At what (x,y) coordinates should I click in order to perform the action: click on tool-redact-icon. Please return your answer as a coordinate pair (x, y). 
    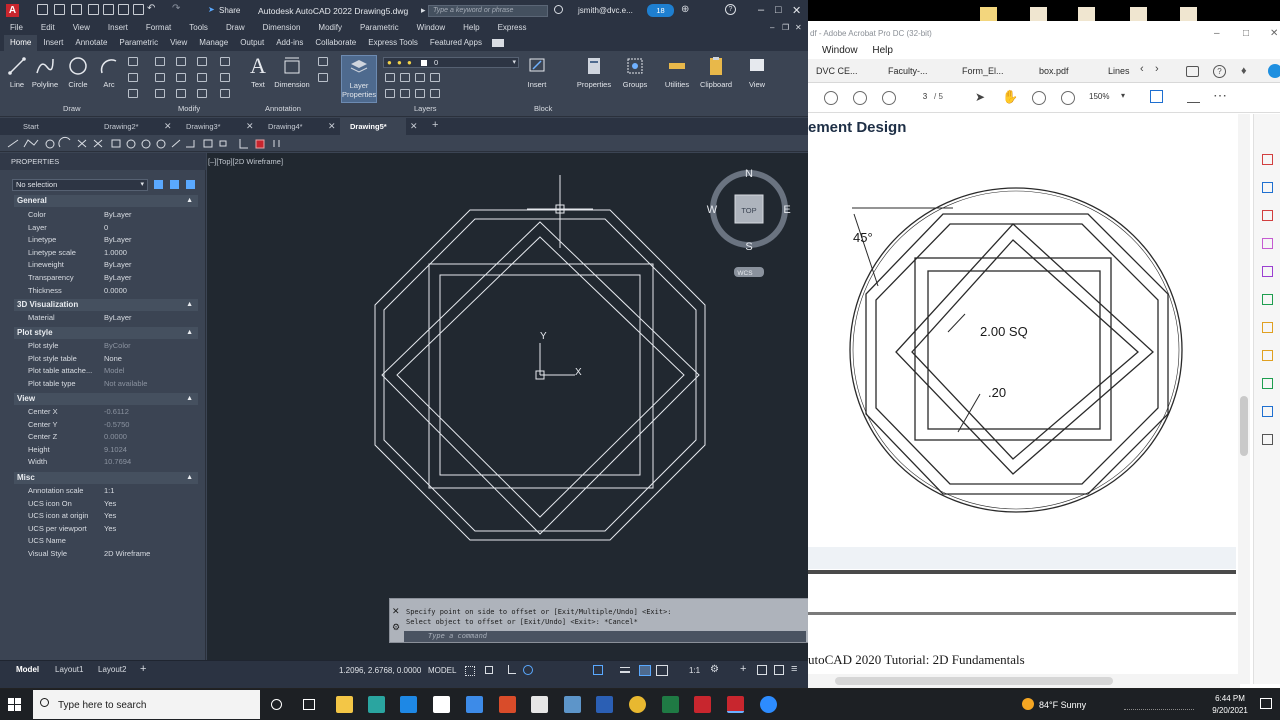
    Looking at the image, I should click on (1267, 327).